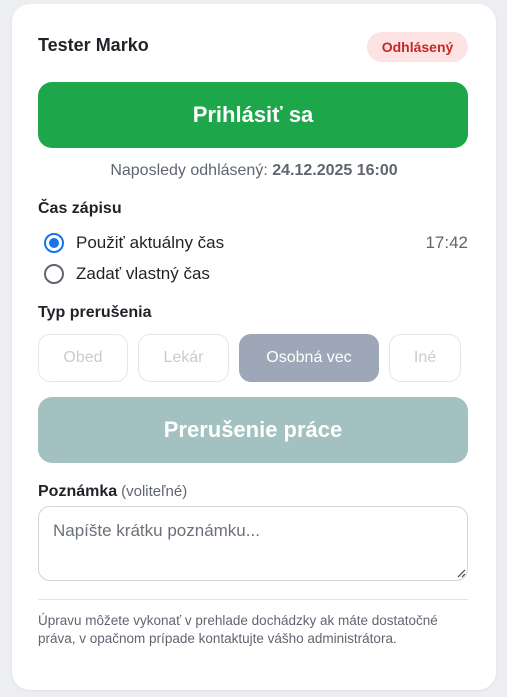 The image size is (507, 697). I want to click on radio-label-current-time: Použiť aktuálny čas, so click(150, 242).